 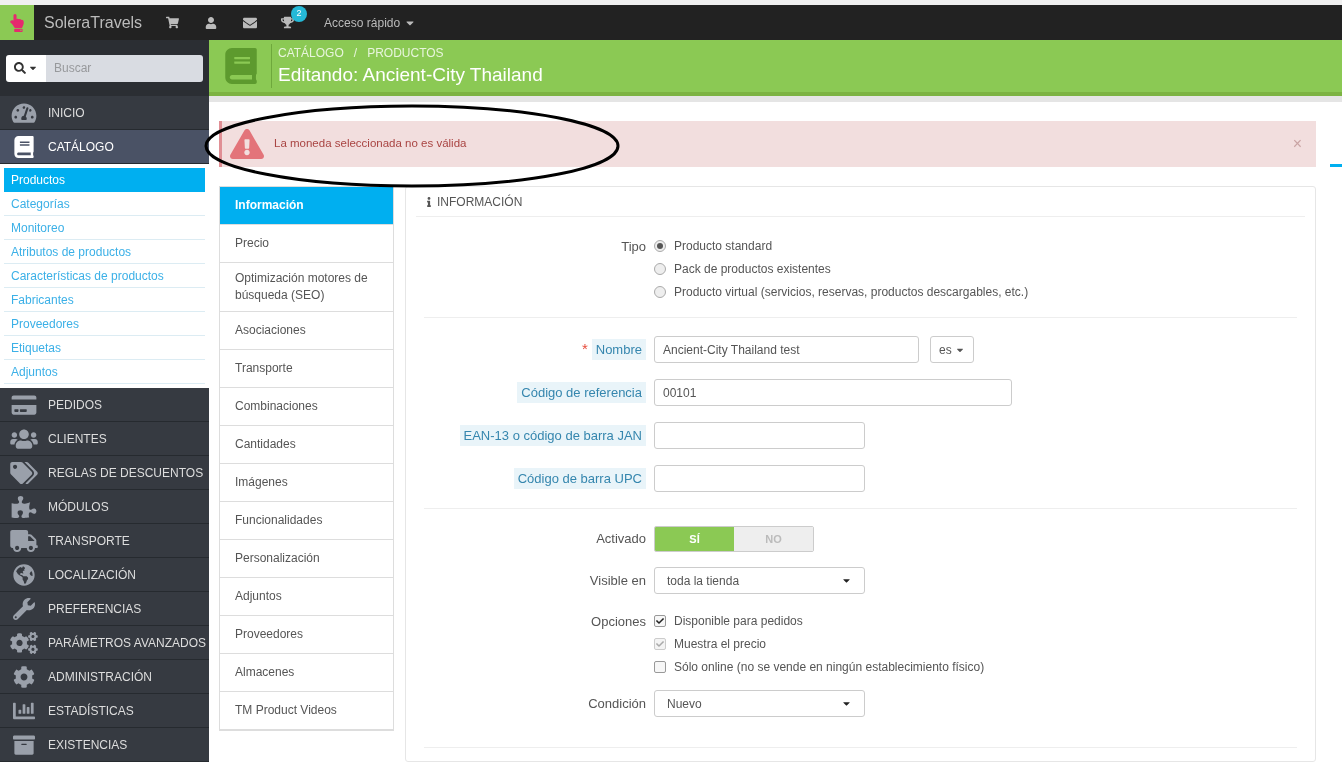 What do you see at coordinates (738, 621) in the screenshot?
I see `checkbox-label: Disponible para pedidos` at bounding box center [738, 621].